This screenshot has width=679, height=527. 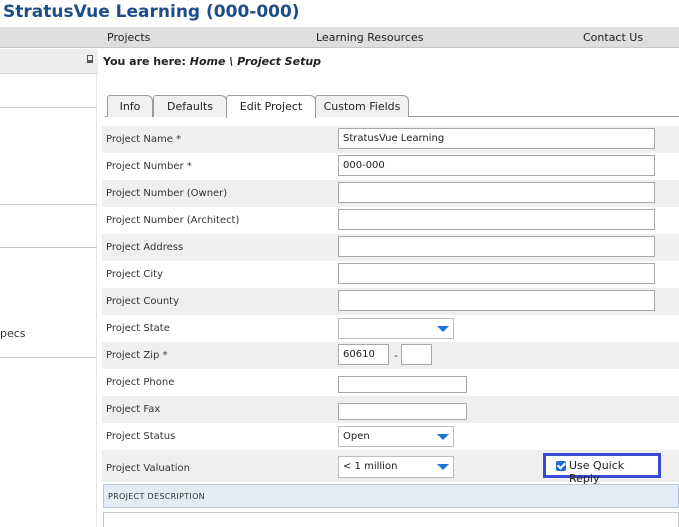 What do you see at coordinates (133, 409) in the screenshot?
I see `project-fax-label: Project Fax` at bounding box center [133, 409].